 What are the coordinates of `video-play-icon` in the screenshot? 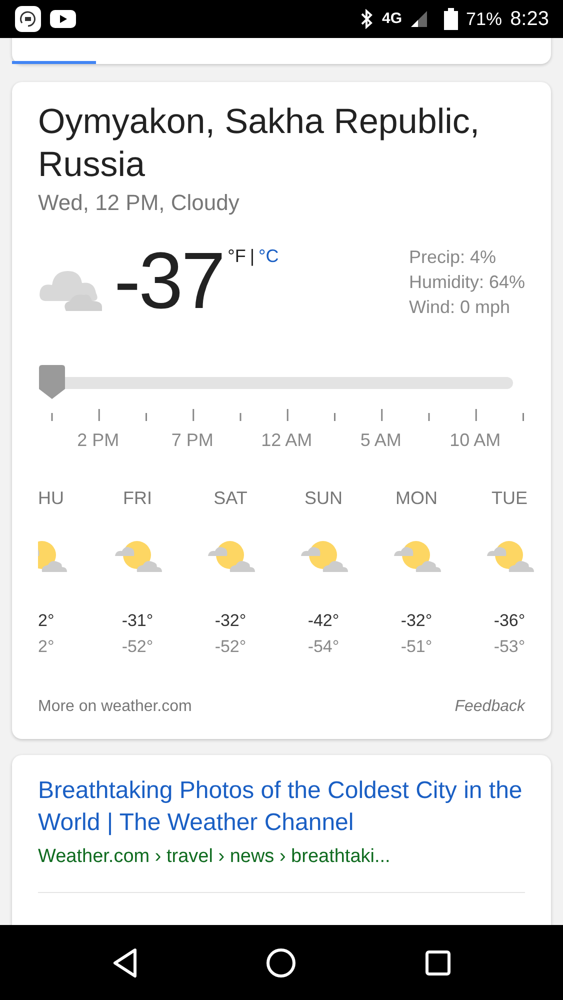 It's located at (63, 19).